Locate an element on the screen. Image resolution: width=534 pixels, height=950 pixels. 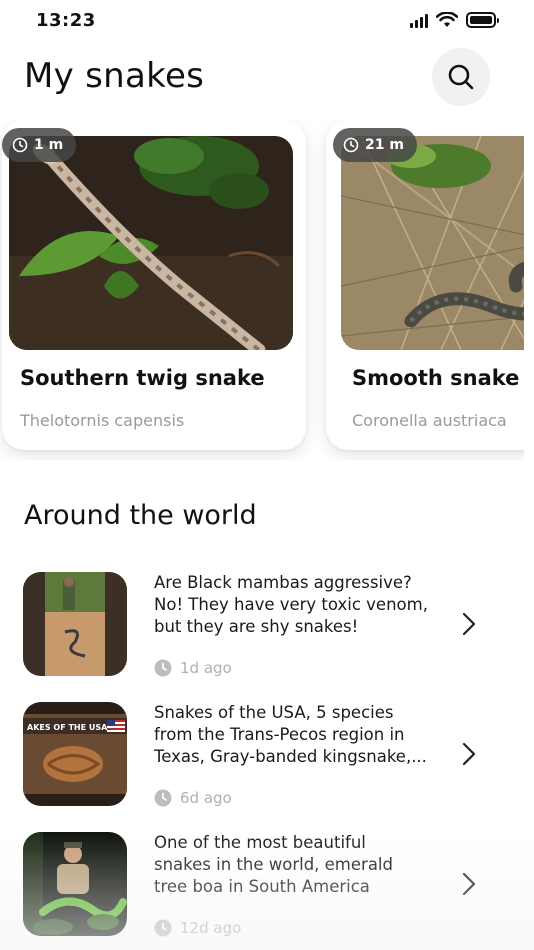
news-time-label: 6d ago is located at coordinates (206, 798).